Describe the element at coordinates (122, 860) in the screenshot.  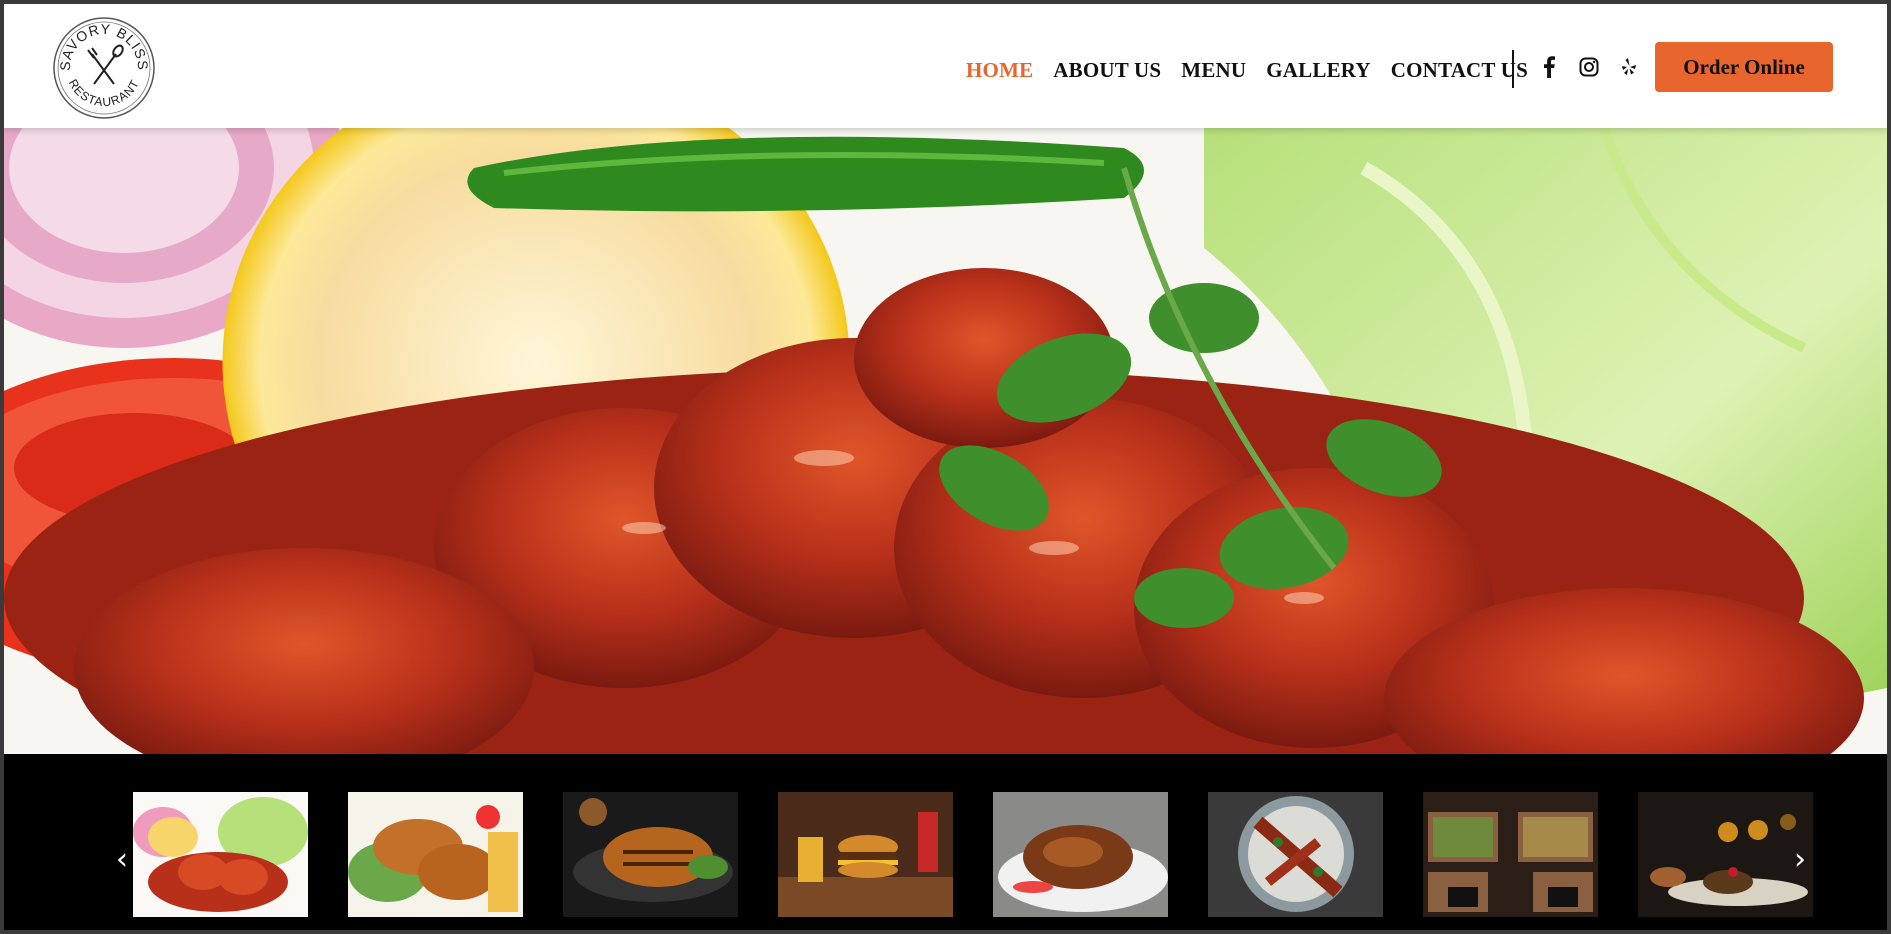
I see `carousel-prev-button: ‹` at that location.